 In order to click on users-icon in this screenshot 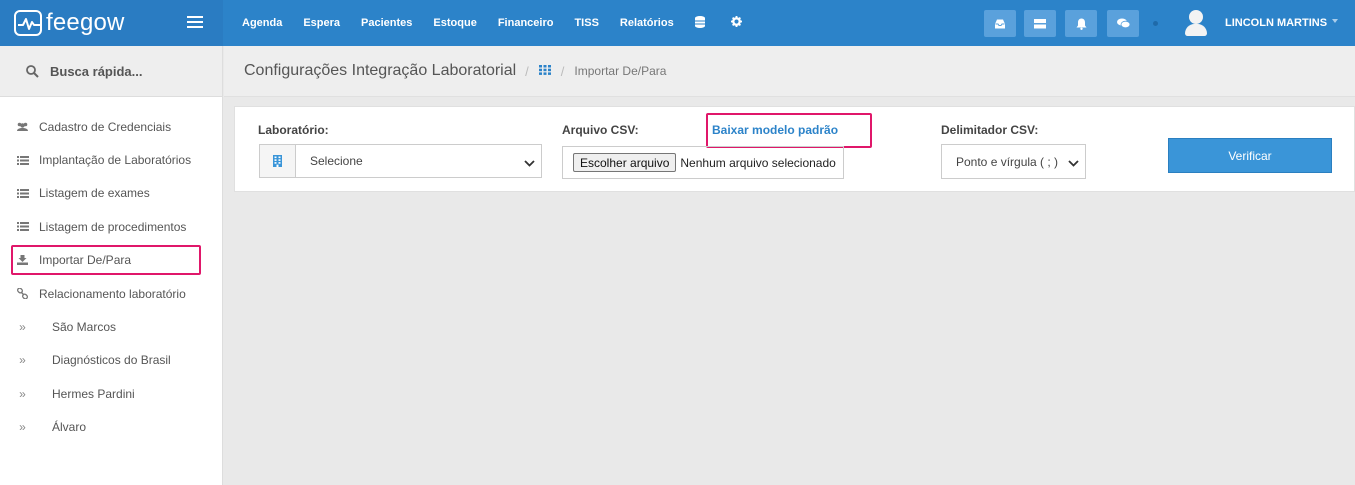, I will do `click(22, 127)`.